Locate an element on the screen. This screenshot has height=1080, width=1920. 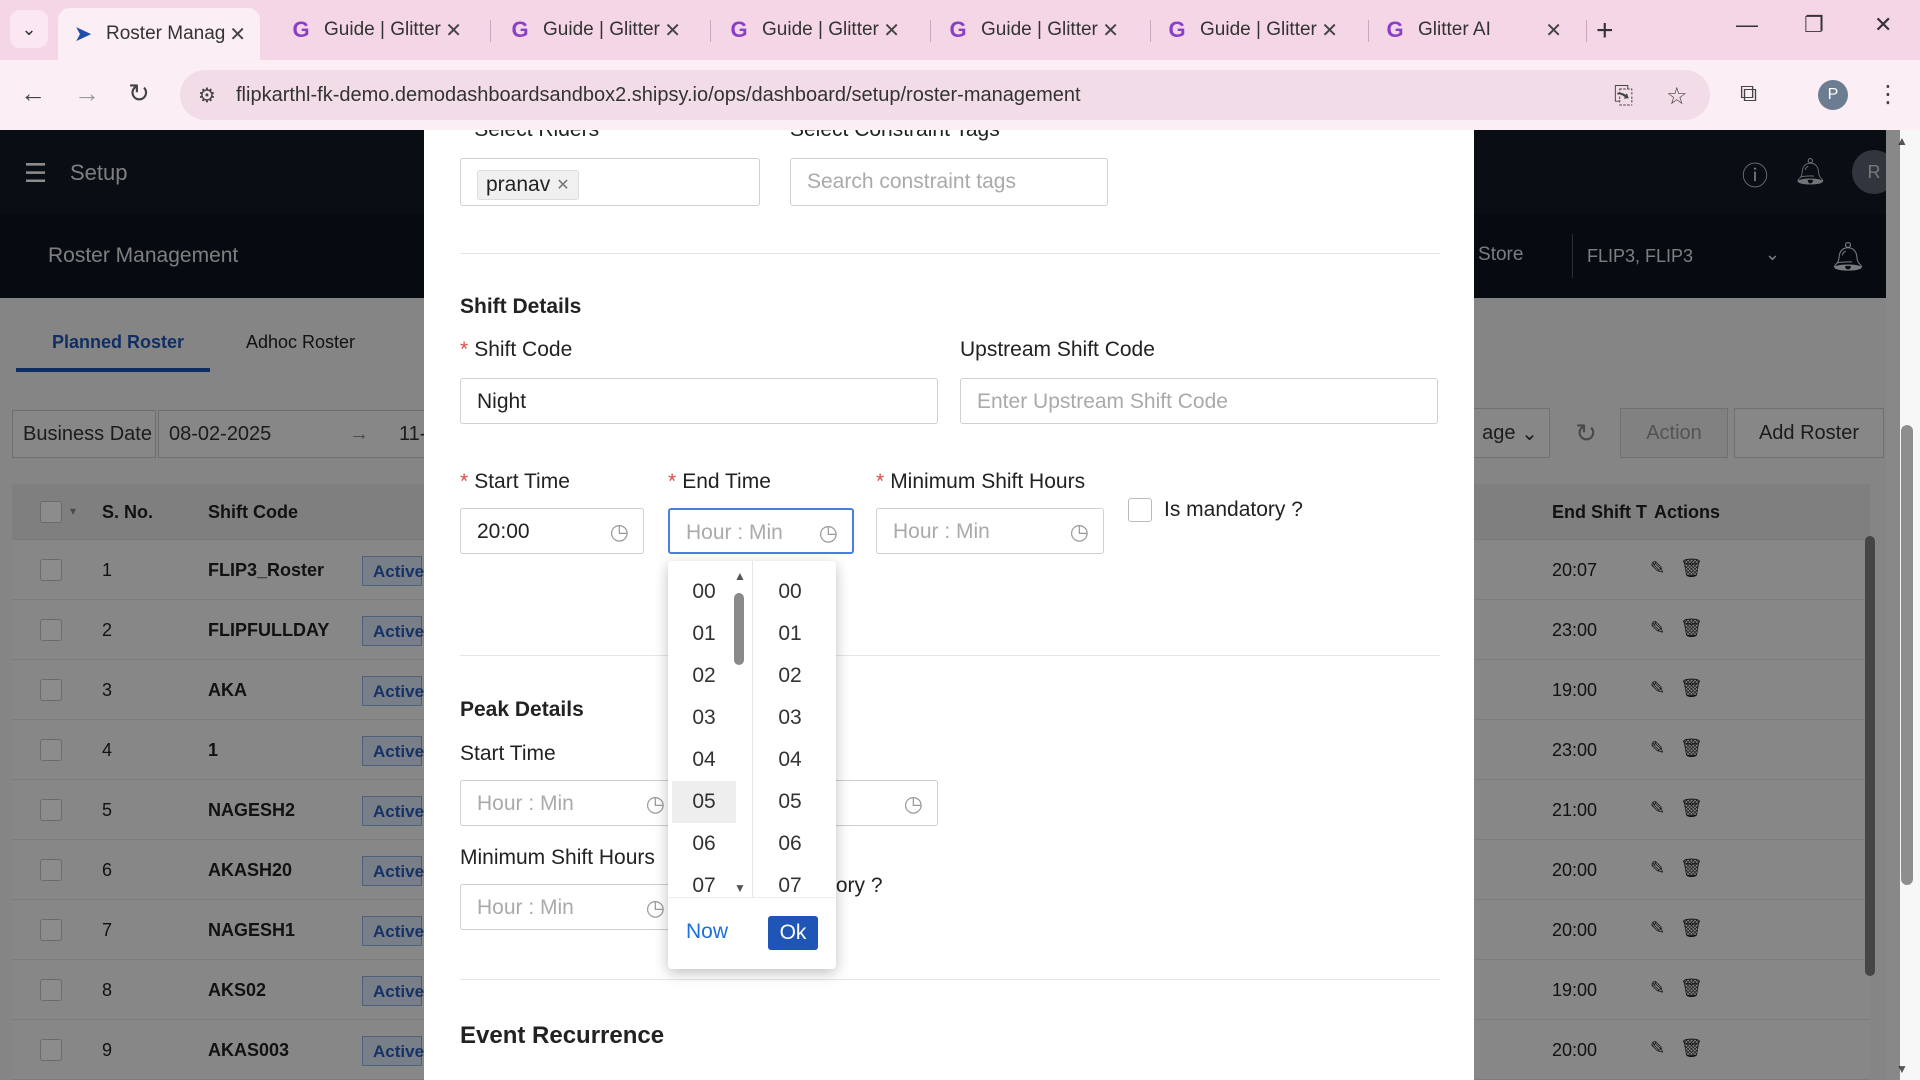
select-riders-text: Select Riders is located at coordinates (536, 135).